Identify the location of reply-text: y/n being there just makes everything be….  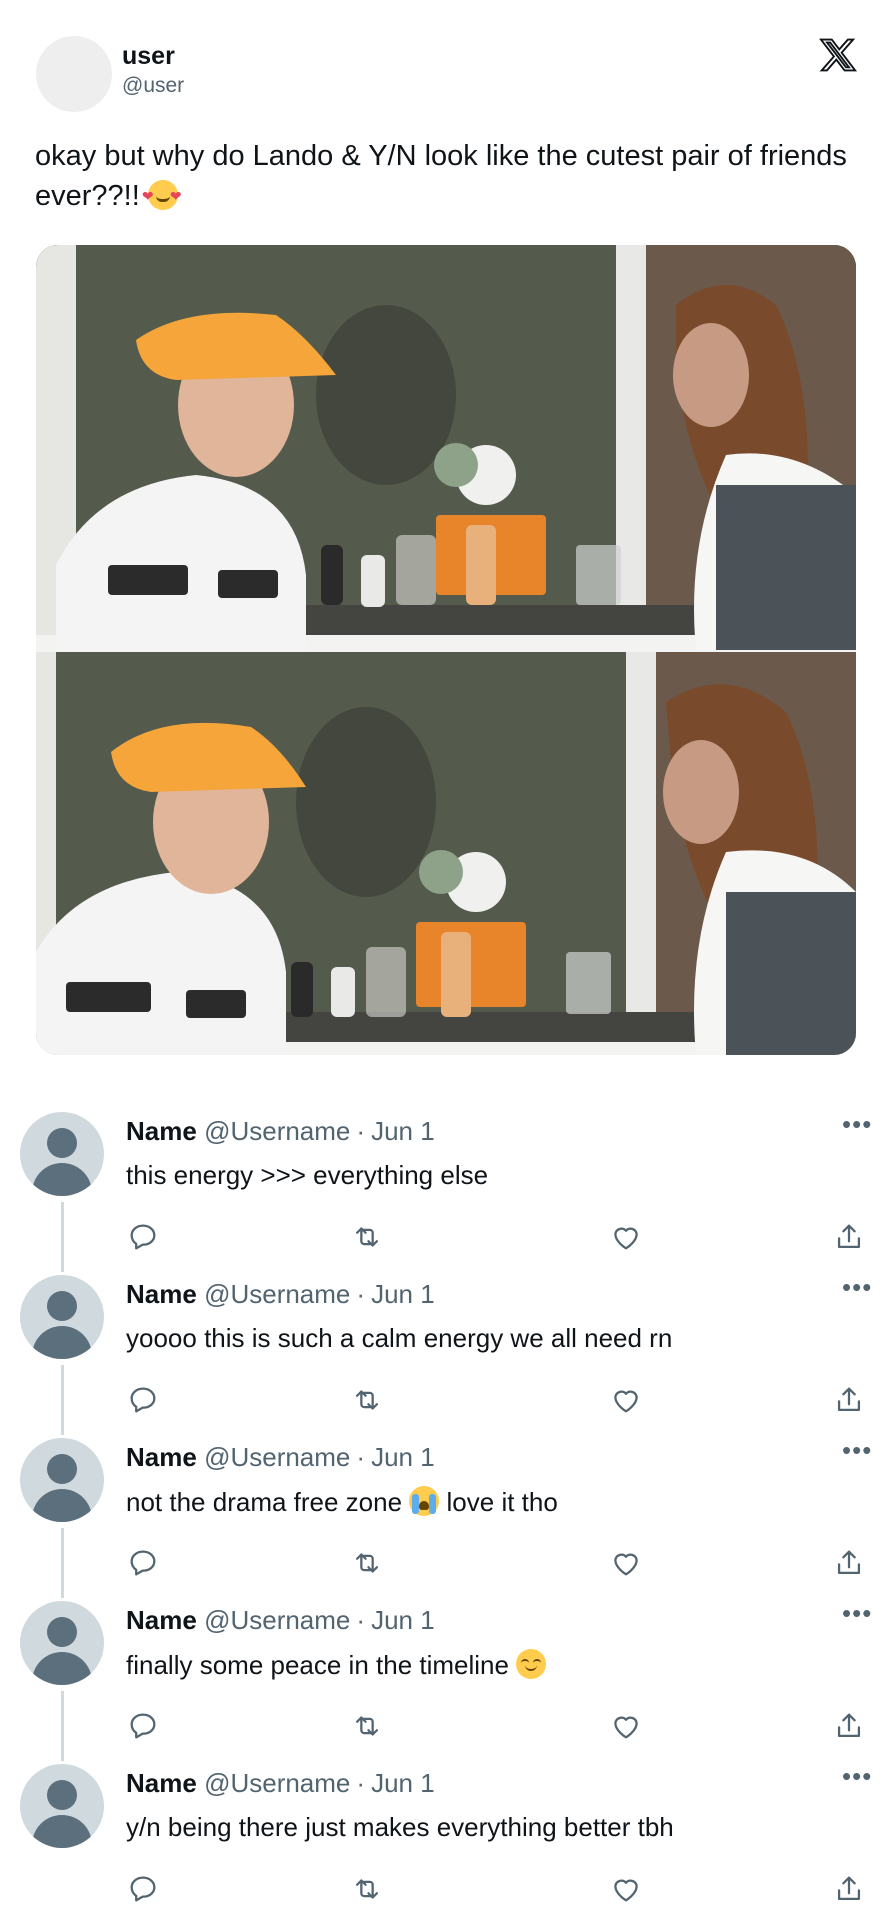
(400, 1827).